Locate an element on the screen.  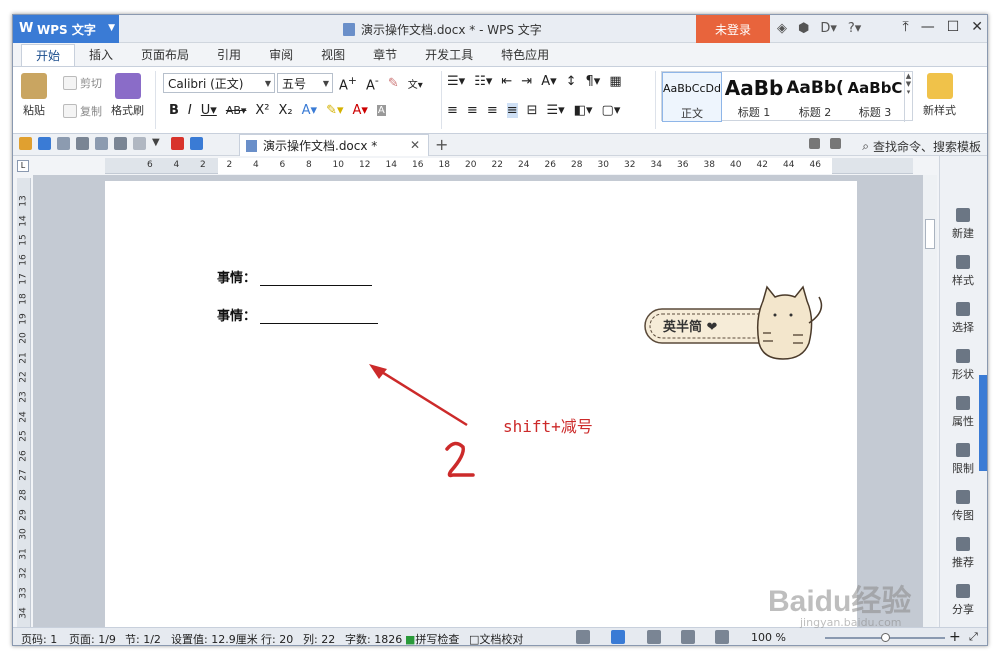
comment-icon is located at coordinates (814, 143).